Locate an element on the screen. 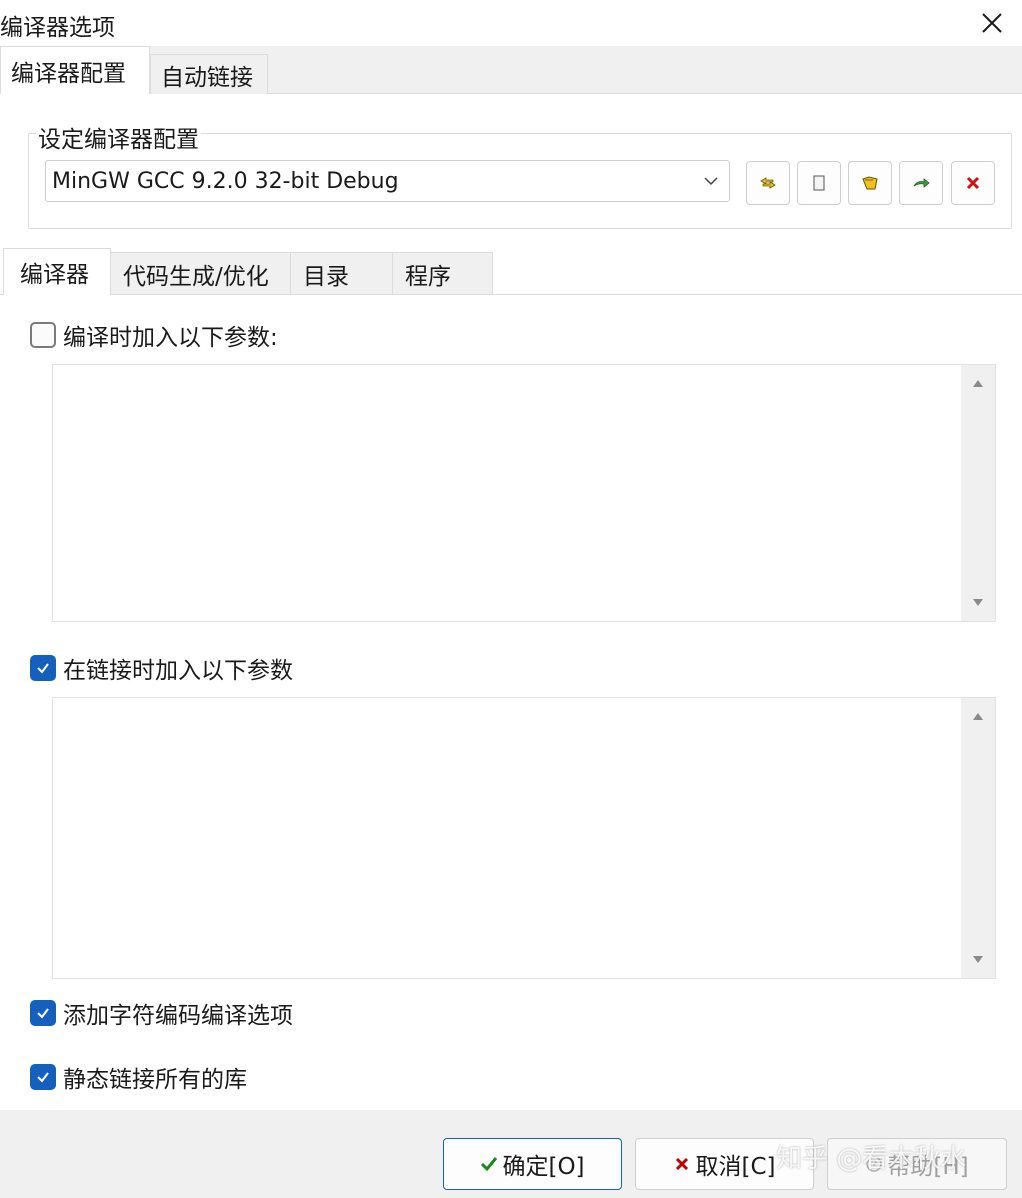 Image resolution: width=1022 pixels, height=1198 pixels. close-button is located at coordinates (992, 23).